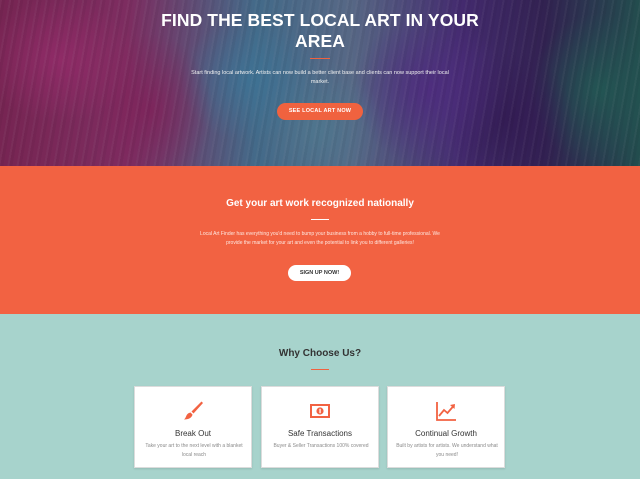 The height and width of the screenshot is (479, 640). What do you see at coordinates (320, 203) in the screenshot?
I see `promo-title: Get your art work recognized nationally` at bounding box center [320, 203].